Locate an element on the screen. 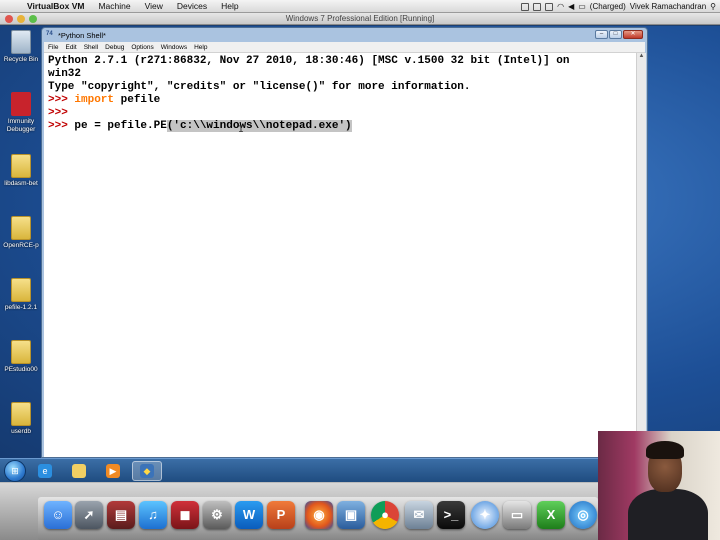 Image resolution: width=720 pixels, height=540 pixels. close-button: ✕ is located at coordinates (633, 34).